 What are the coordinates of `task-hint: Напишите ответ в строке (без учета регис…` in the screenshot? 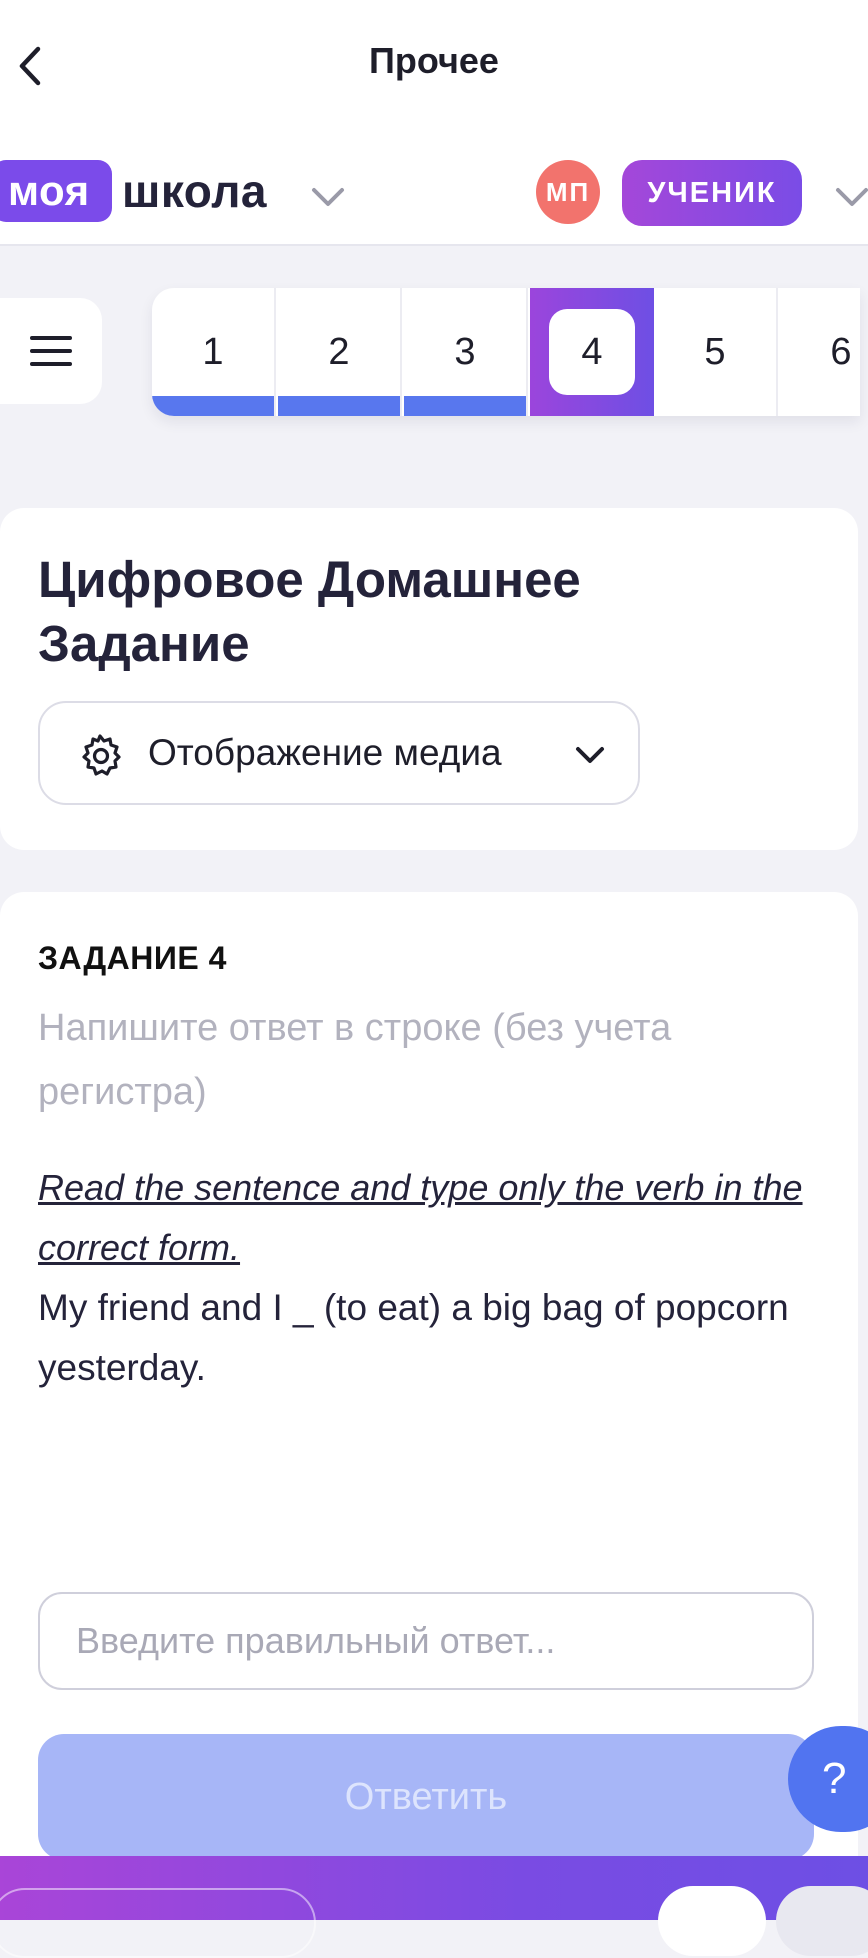 It's located at (355, 1060).